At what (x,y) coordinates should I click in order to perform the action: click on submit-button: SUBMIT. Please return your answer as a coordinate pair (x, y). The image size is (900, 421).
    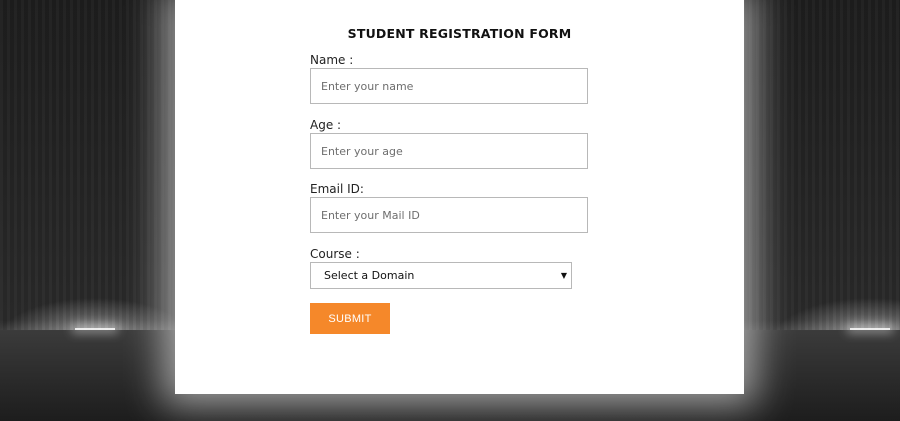
    Looking at the image, I should click on (350, 318).